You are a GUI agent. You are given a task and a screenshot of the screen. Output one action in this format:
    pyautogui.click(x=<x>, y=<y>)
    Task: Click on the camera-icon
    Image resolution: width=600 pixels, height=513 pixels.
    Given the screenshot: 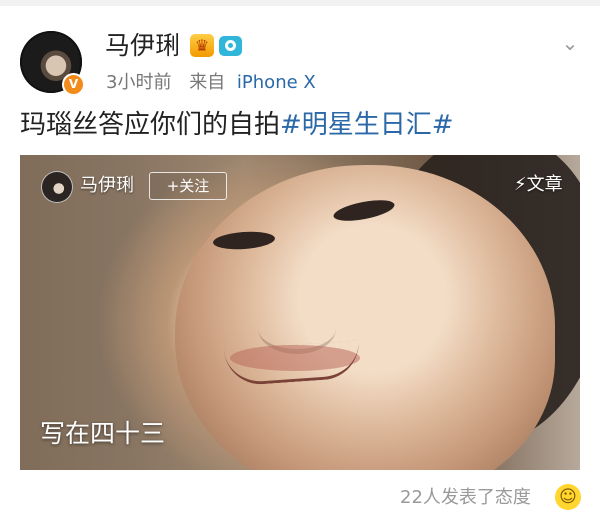 What is the action you would take?
    pyautogui.click(x=230, y=46)
    